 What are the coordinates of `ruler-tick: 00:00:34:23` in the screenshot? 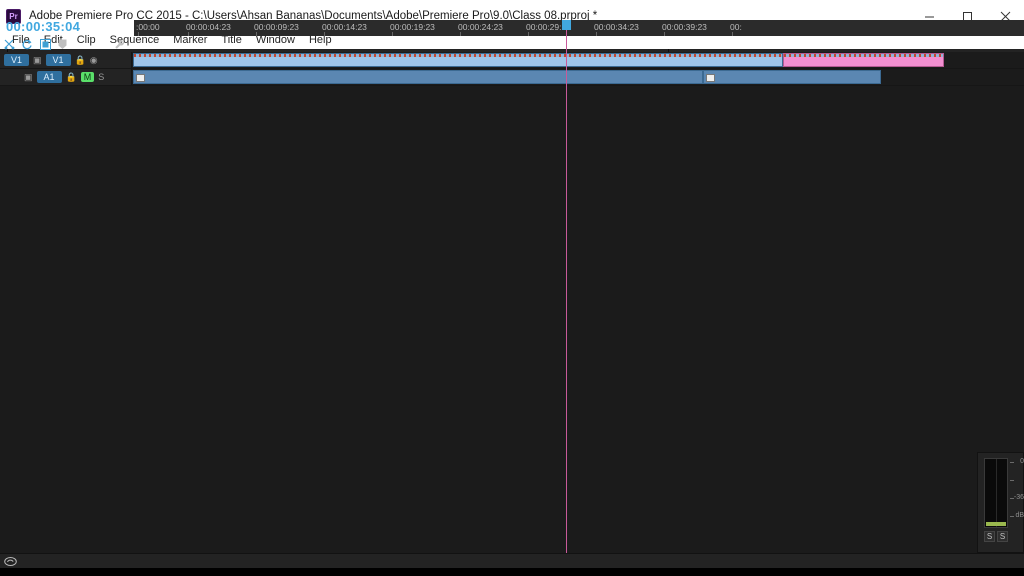 It's located at (616, 27).